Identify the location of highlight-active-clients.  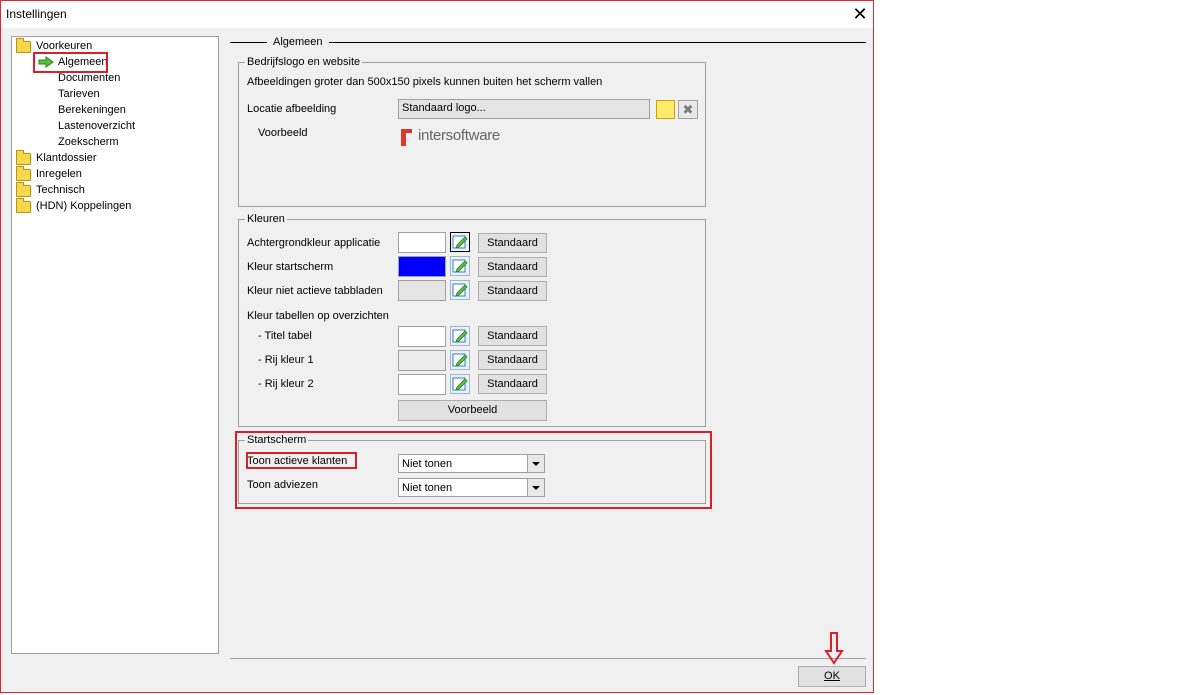
(301, 460).